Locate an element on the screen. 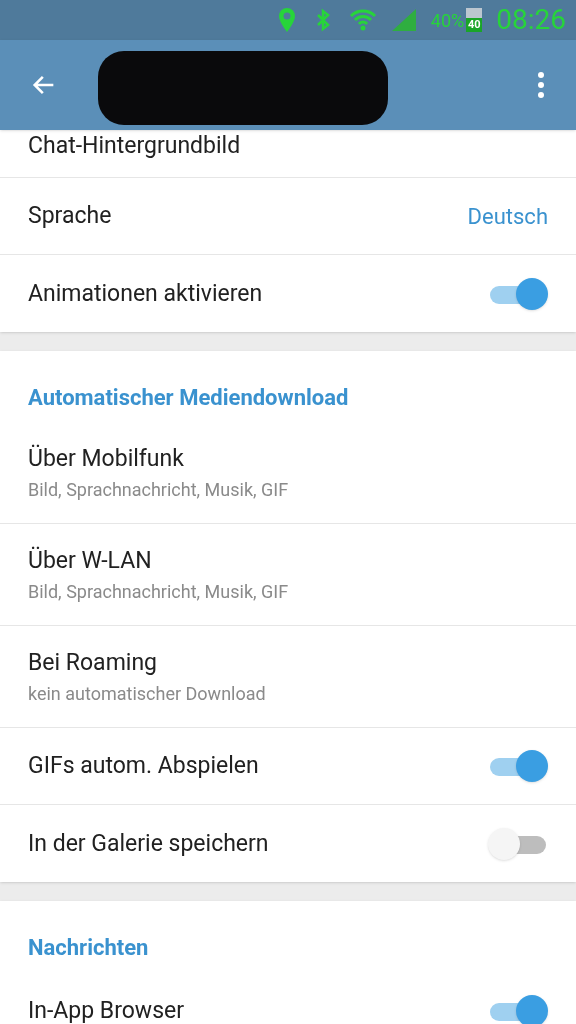  setting-title: In der Galerie speichern is located at coordinates (148, 843).